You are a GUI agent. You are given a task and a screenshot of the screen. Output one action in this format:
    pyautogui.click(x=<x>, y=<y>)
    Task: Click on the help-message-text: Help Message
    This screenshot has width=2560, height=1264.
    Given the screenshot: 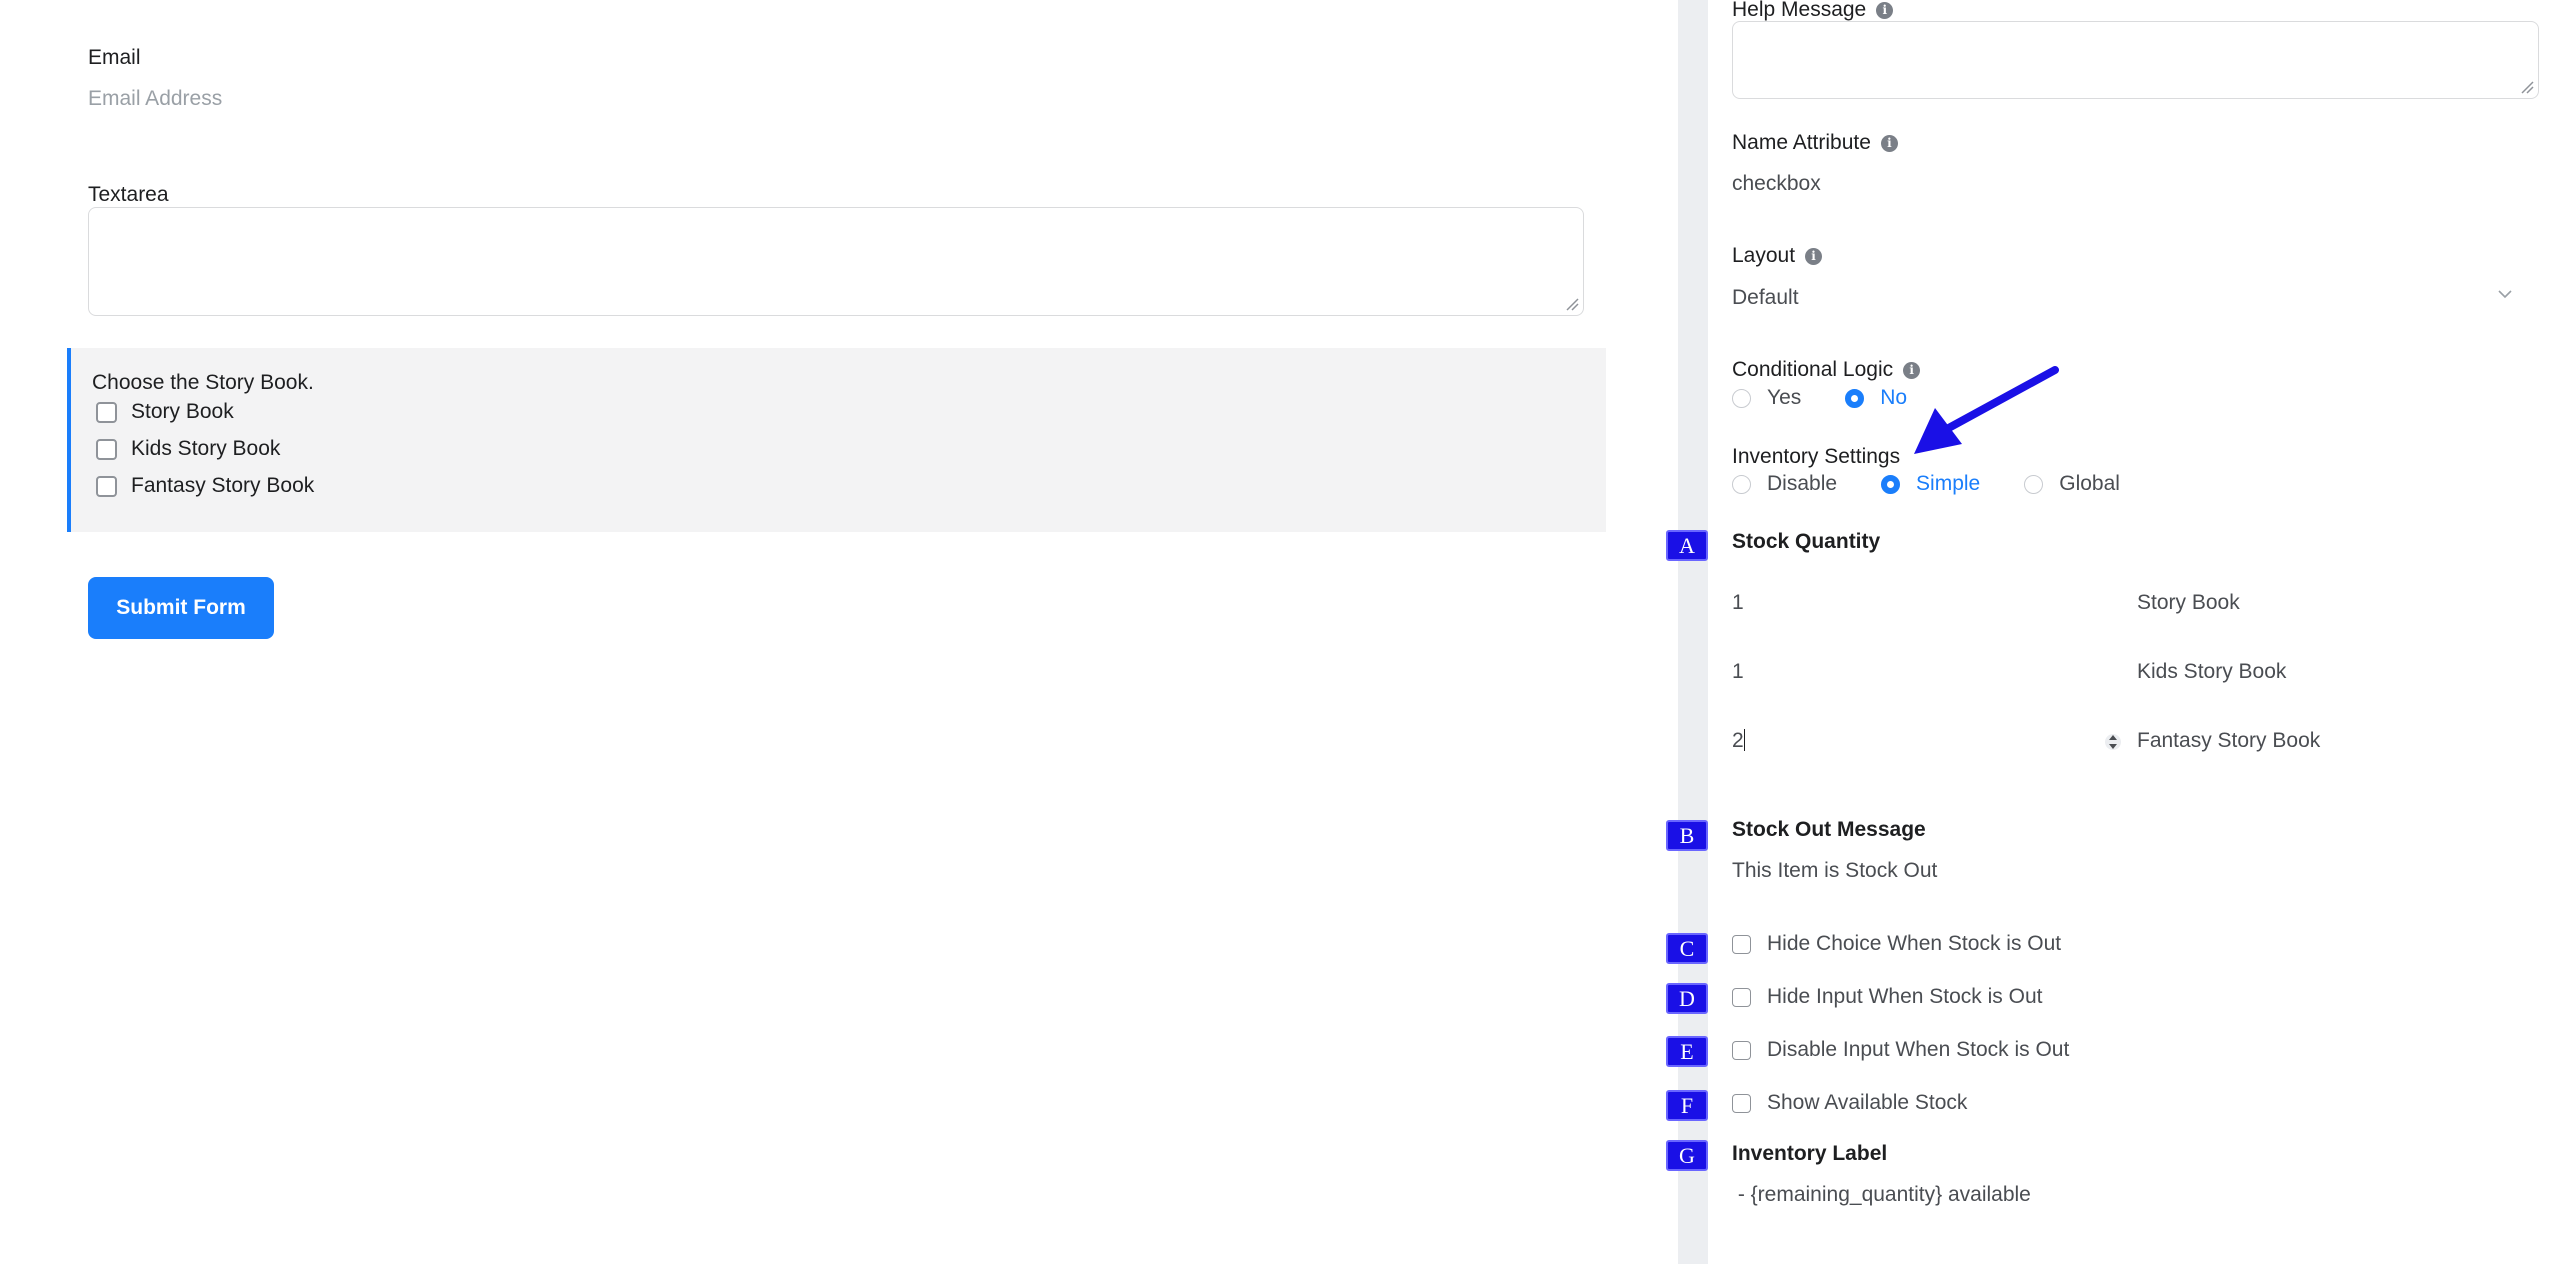 What is the action you would take?
    pyautogui.click(x=1799, y=10)
    